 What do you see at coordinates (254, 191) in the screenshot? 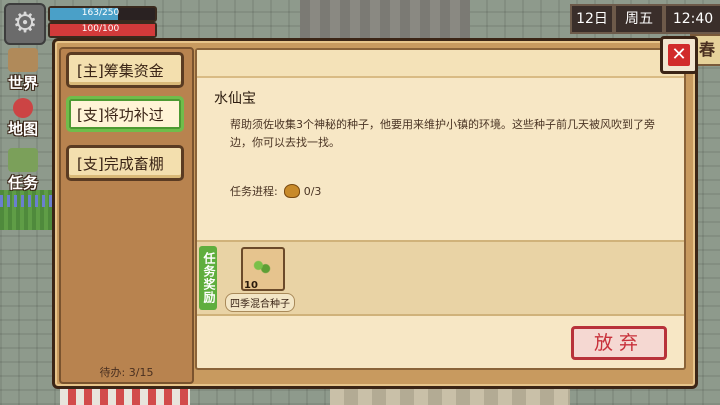
I see `progress-label: 任务进程:` at bounding box center [254, 191].